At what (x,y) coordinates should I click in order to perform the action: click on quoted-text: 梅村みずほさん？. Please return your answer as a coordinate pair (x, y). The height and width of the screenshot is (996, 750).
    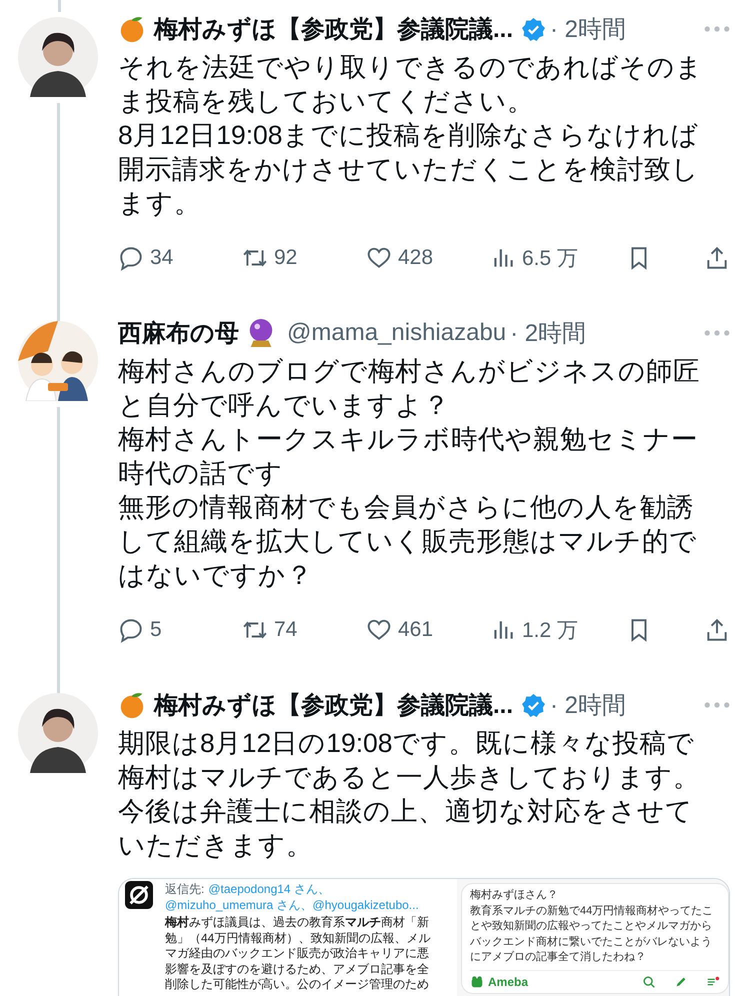
    Looking at the image, I should click on (514, 895).